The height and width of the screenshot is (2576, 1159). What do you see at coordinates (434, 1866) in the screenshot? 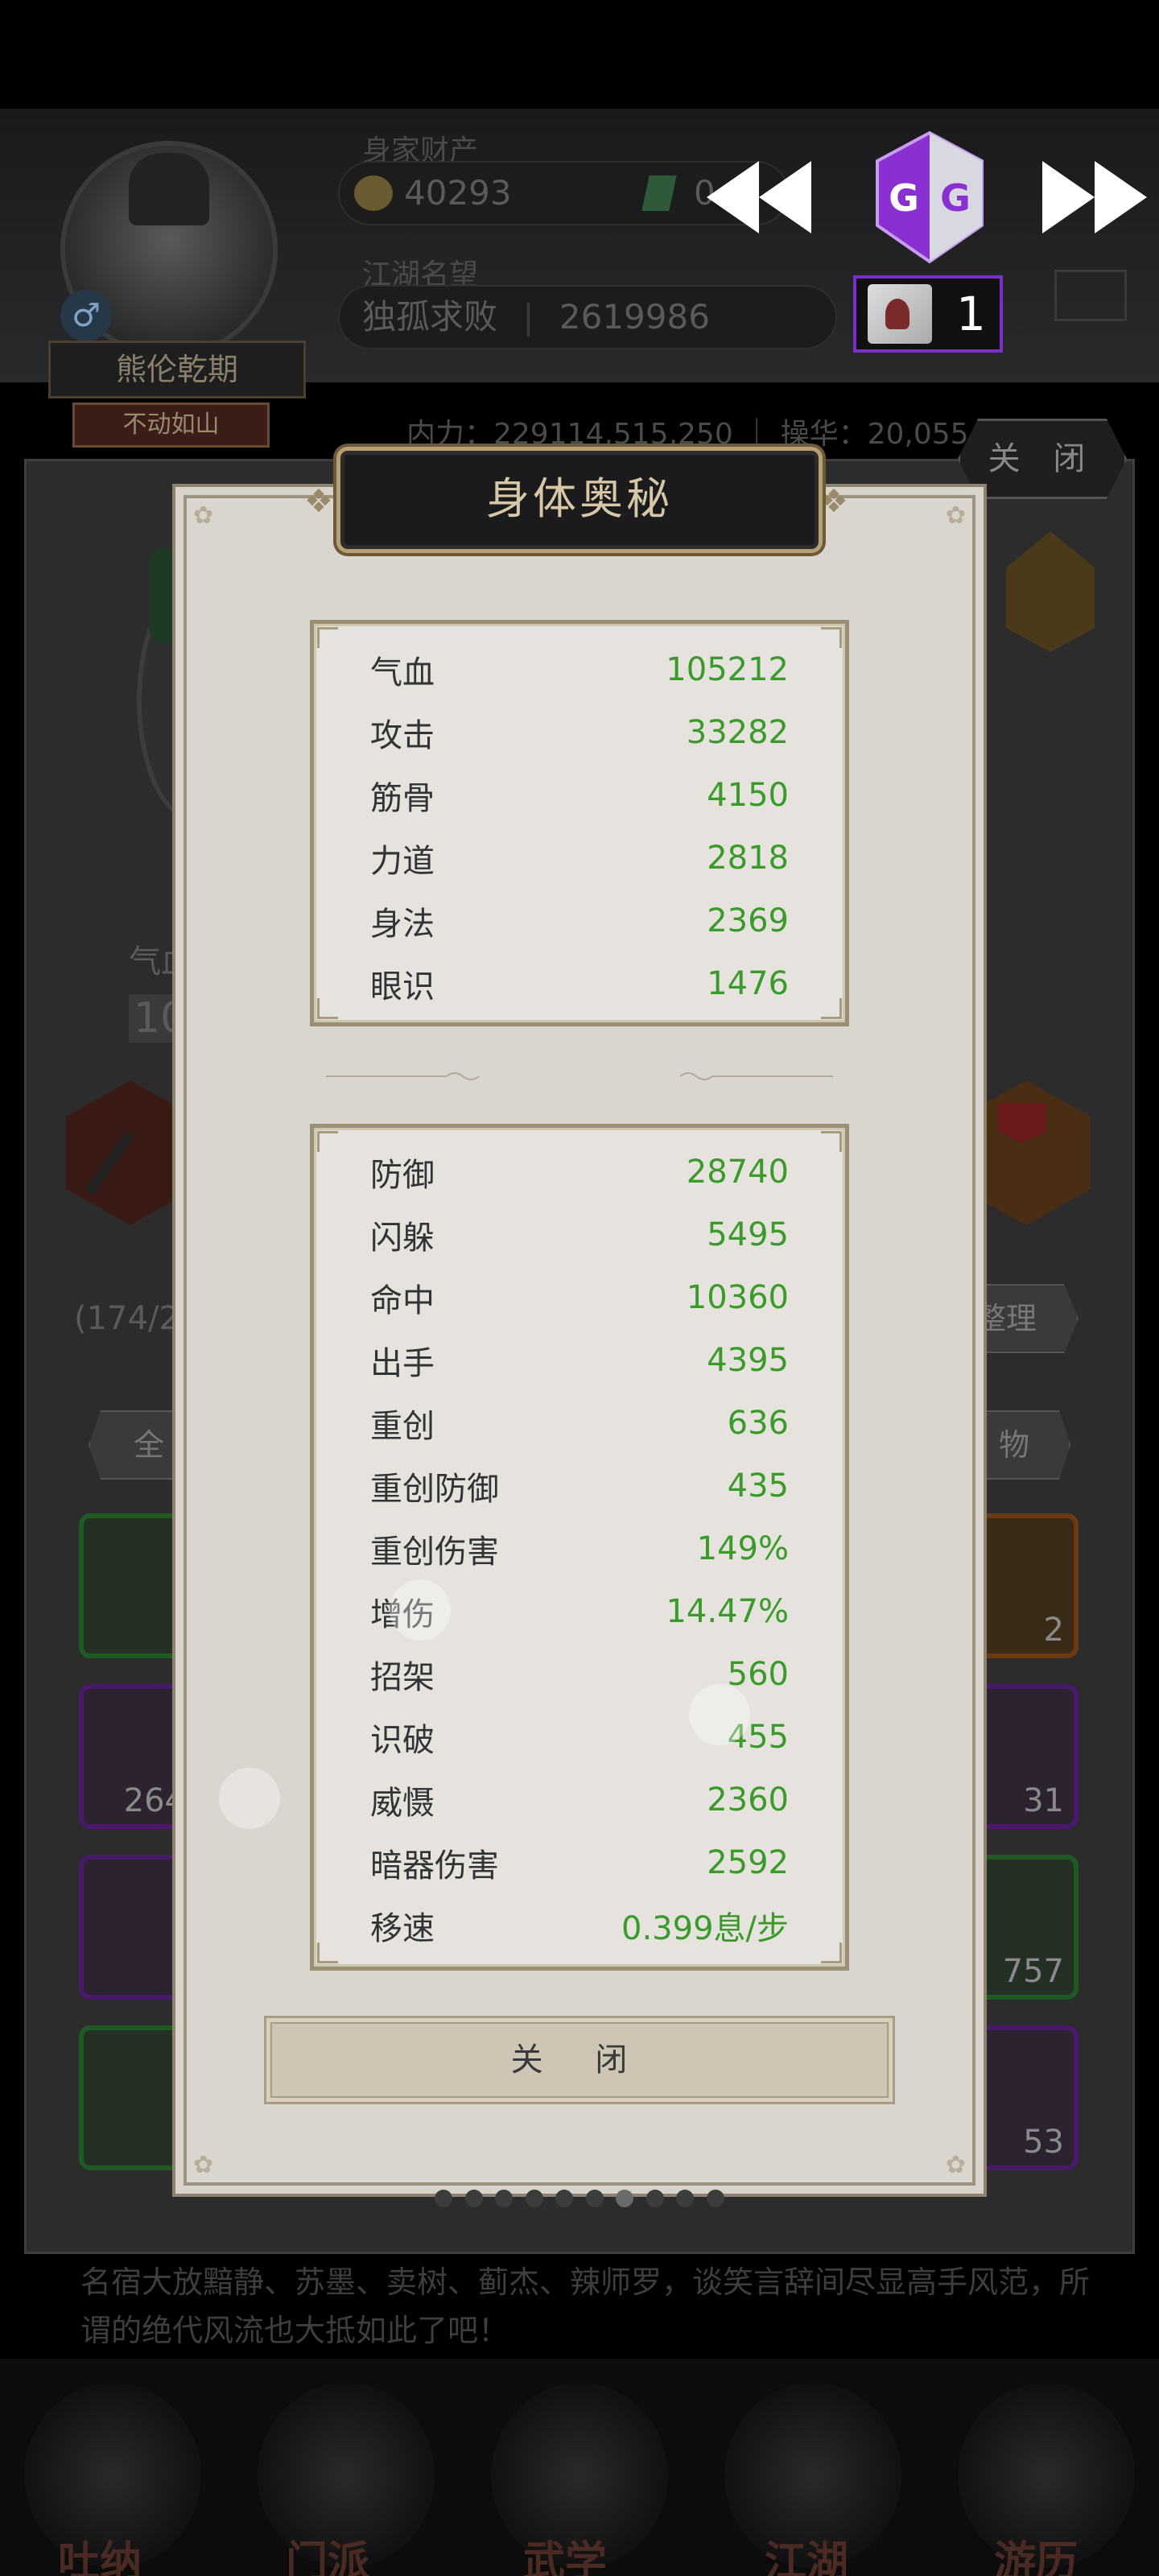
I see `stat-label: 暗器伤害` at bounding box center [434, 1866].